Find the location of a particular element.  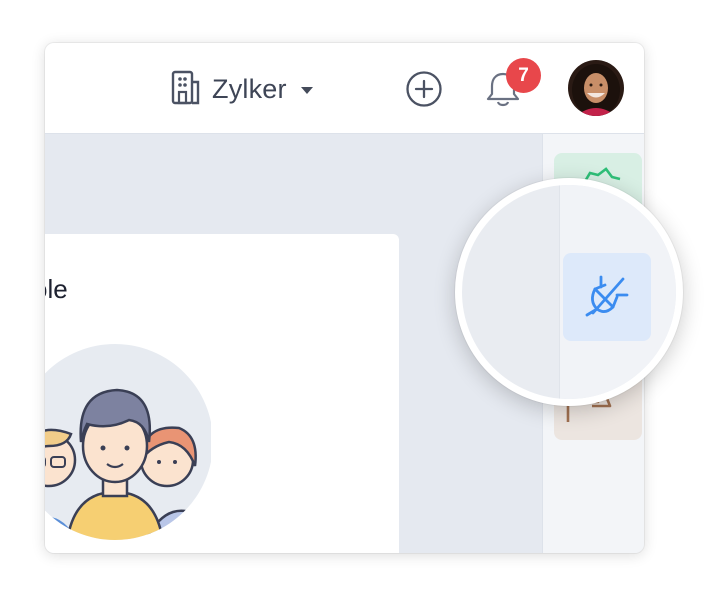

add-button is located at coordinates (424, 89).